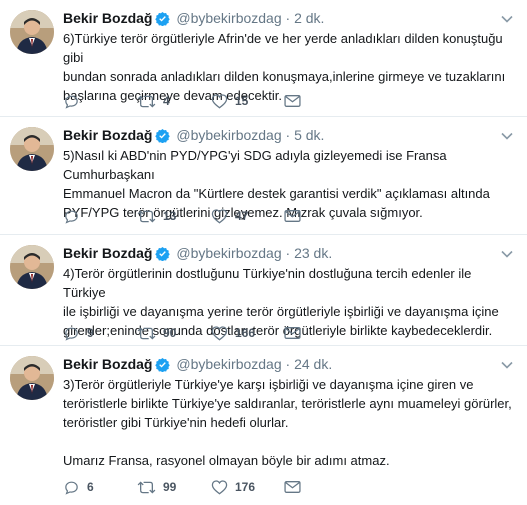  I want to click on like-button: 15, so click(229, 101).